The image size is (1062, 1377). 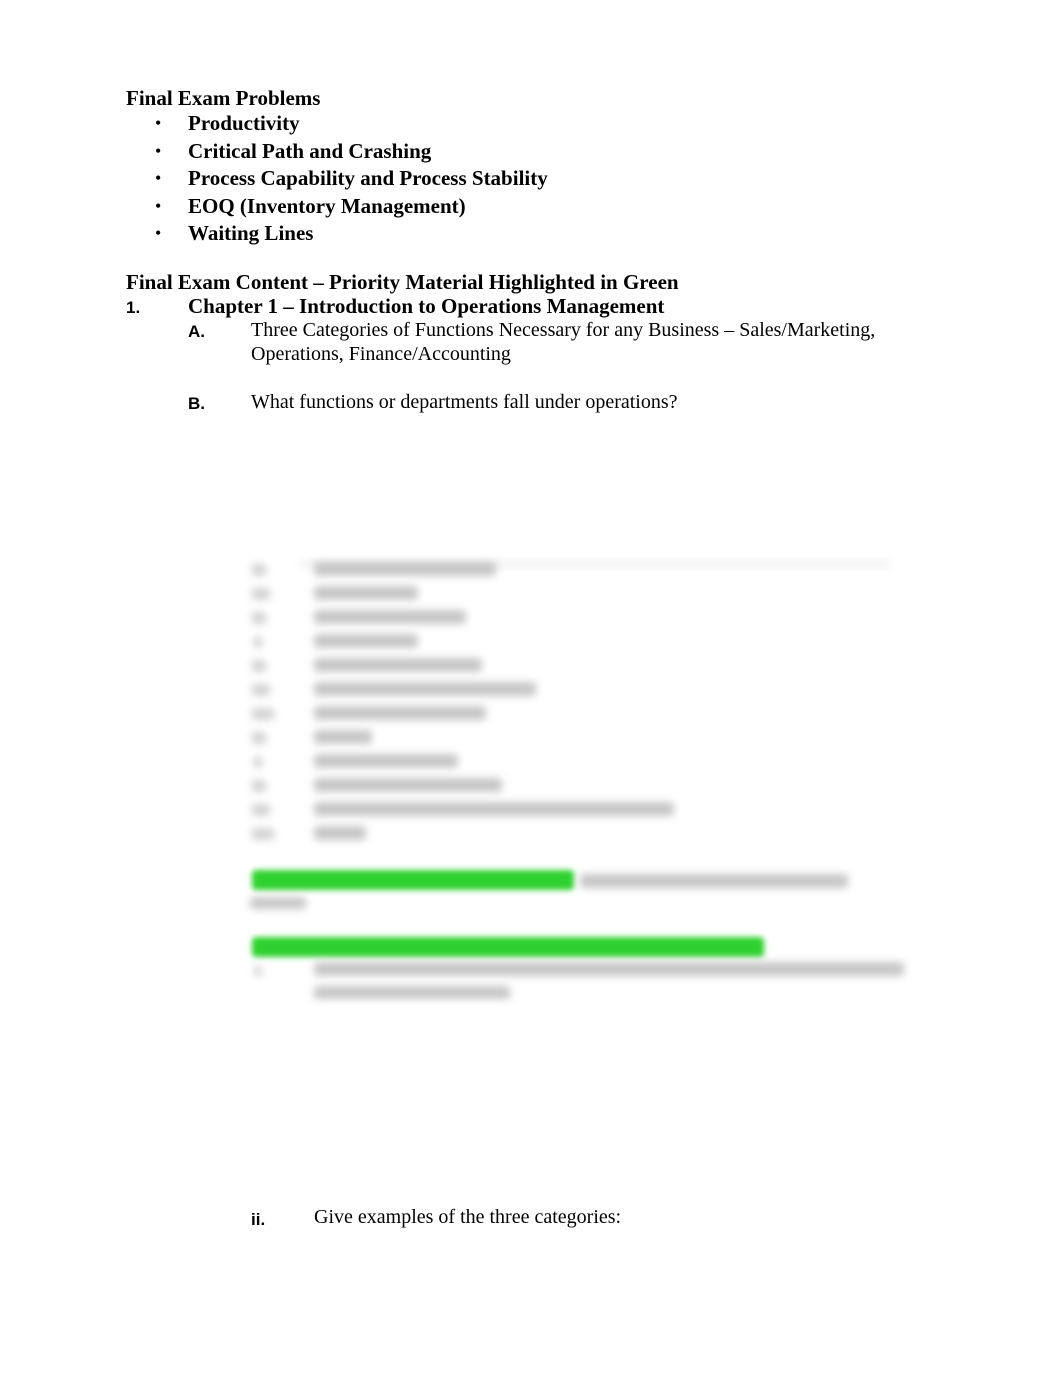 What do you see at coordinates (381, 354) in the screenshot?
I see `section-text-continued: Operations, Finance/Accounting` at bounding box center [381, 354].